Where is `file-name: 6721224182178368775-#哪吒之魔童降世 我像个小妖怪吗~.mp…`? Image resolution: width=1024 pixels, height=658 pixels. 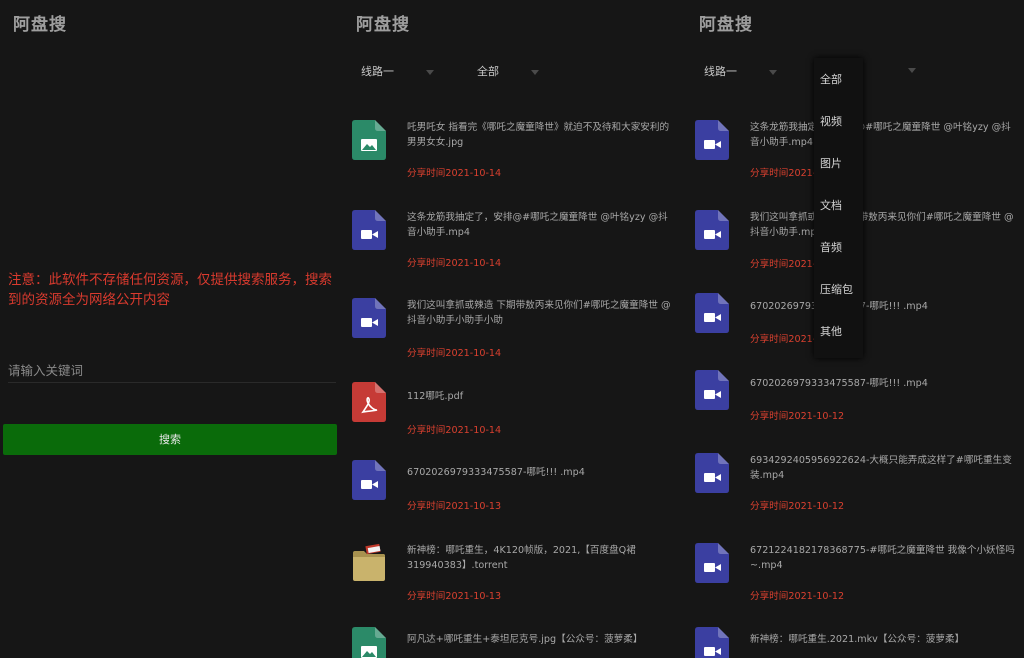 file-name: 6721224182178368775-#哪吒之魔童降世 我像个小妖怪吗~.mp… is located at coordinates (882, 558).